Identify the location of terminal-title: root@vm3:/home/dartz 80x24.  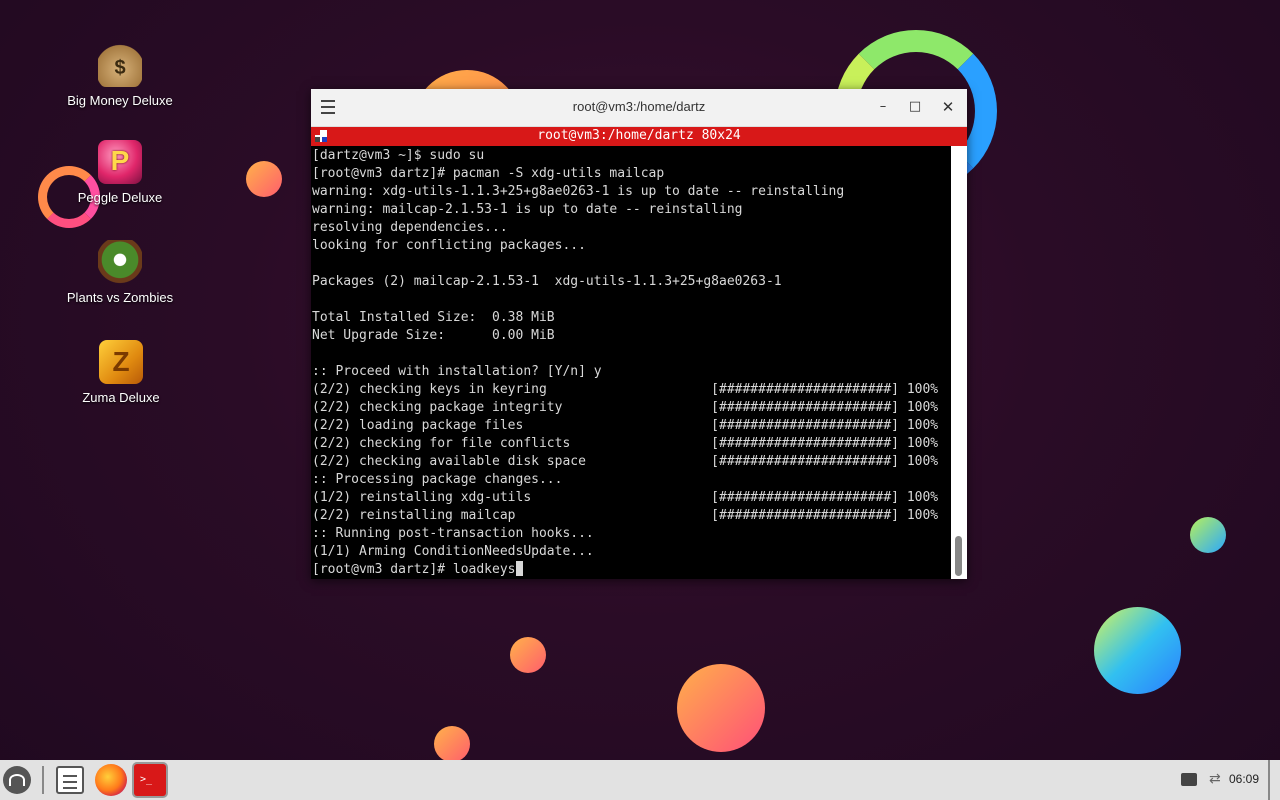
(639, 135).